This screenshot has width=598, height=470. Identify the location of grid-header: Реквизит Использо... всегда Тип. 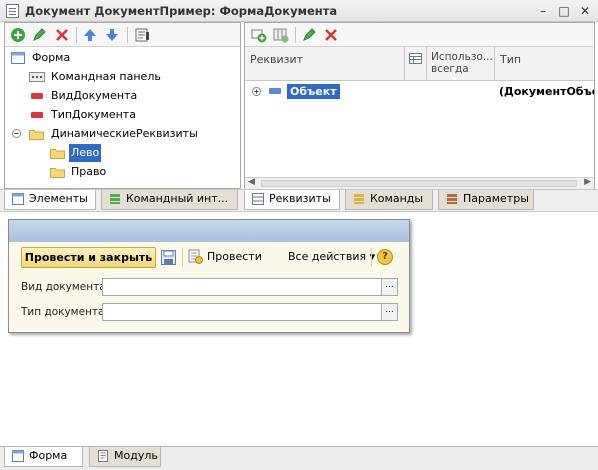
(419, 64).